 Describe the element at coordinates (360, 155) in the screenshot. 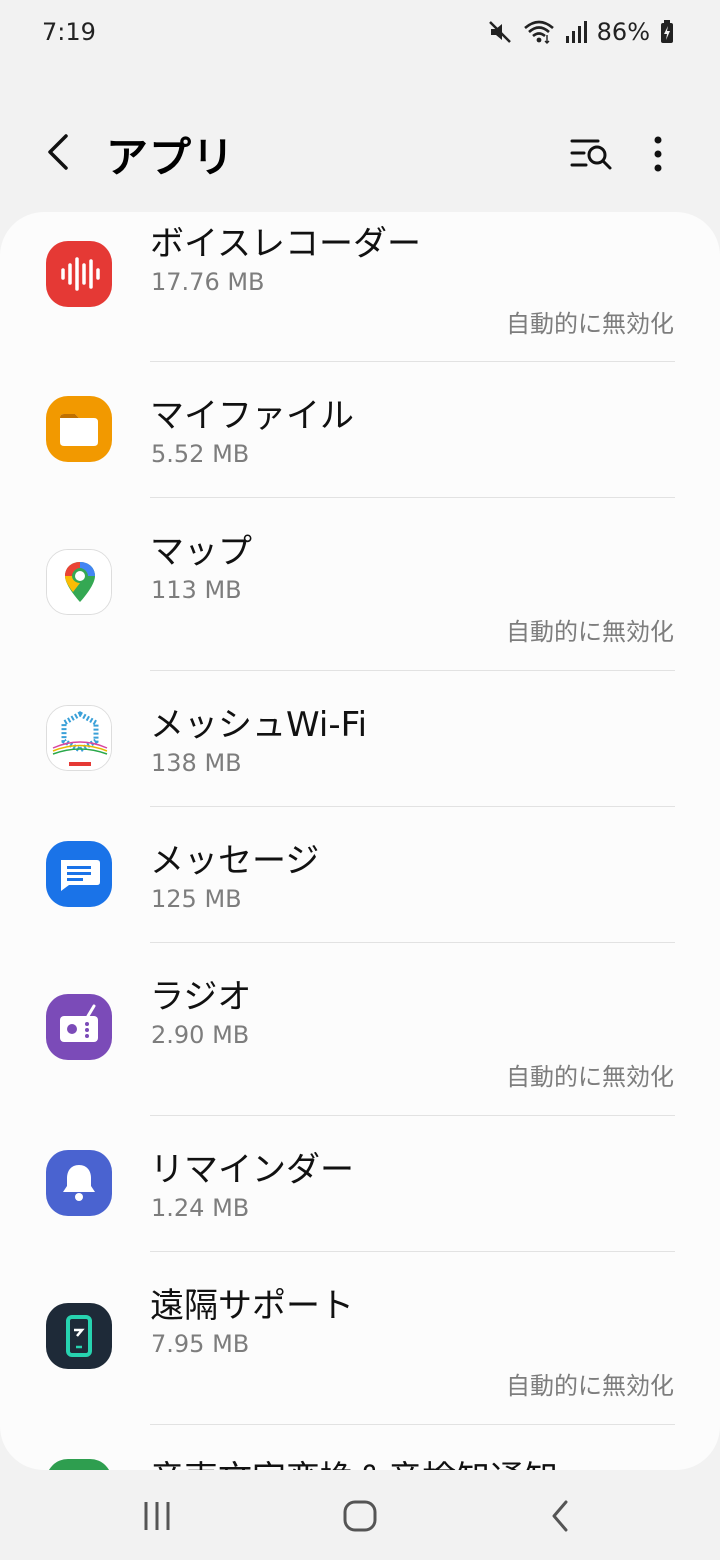

I see `app-bar: アプリ` at that location.